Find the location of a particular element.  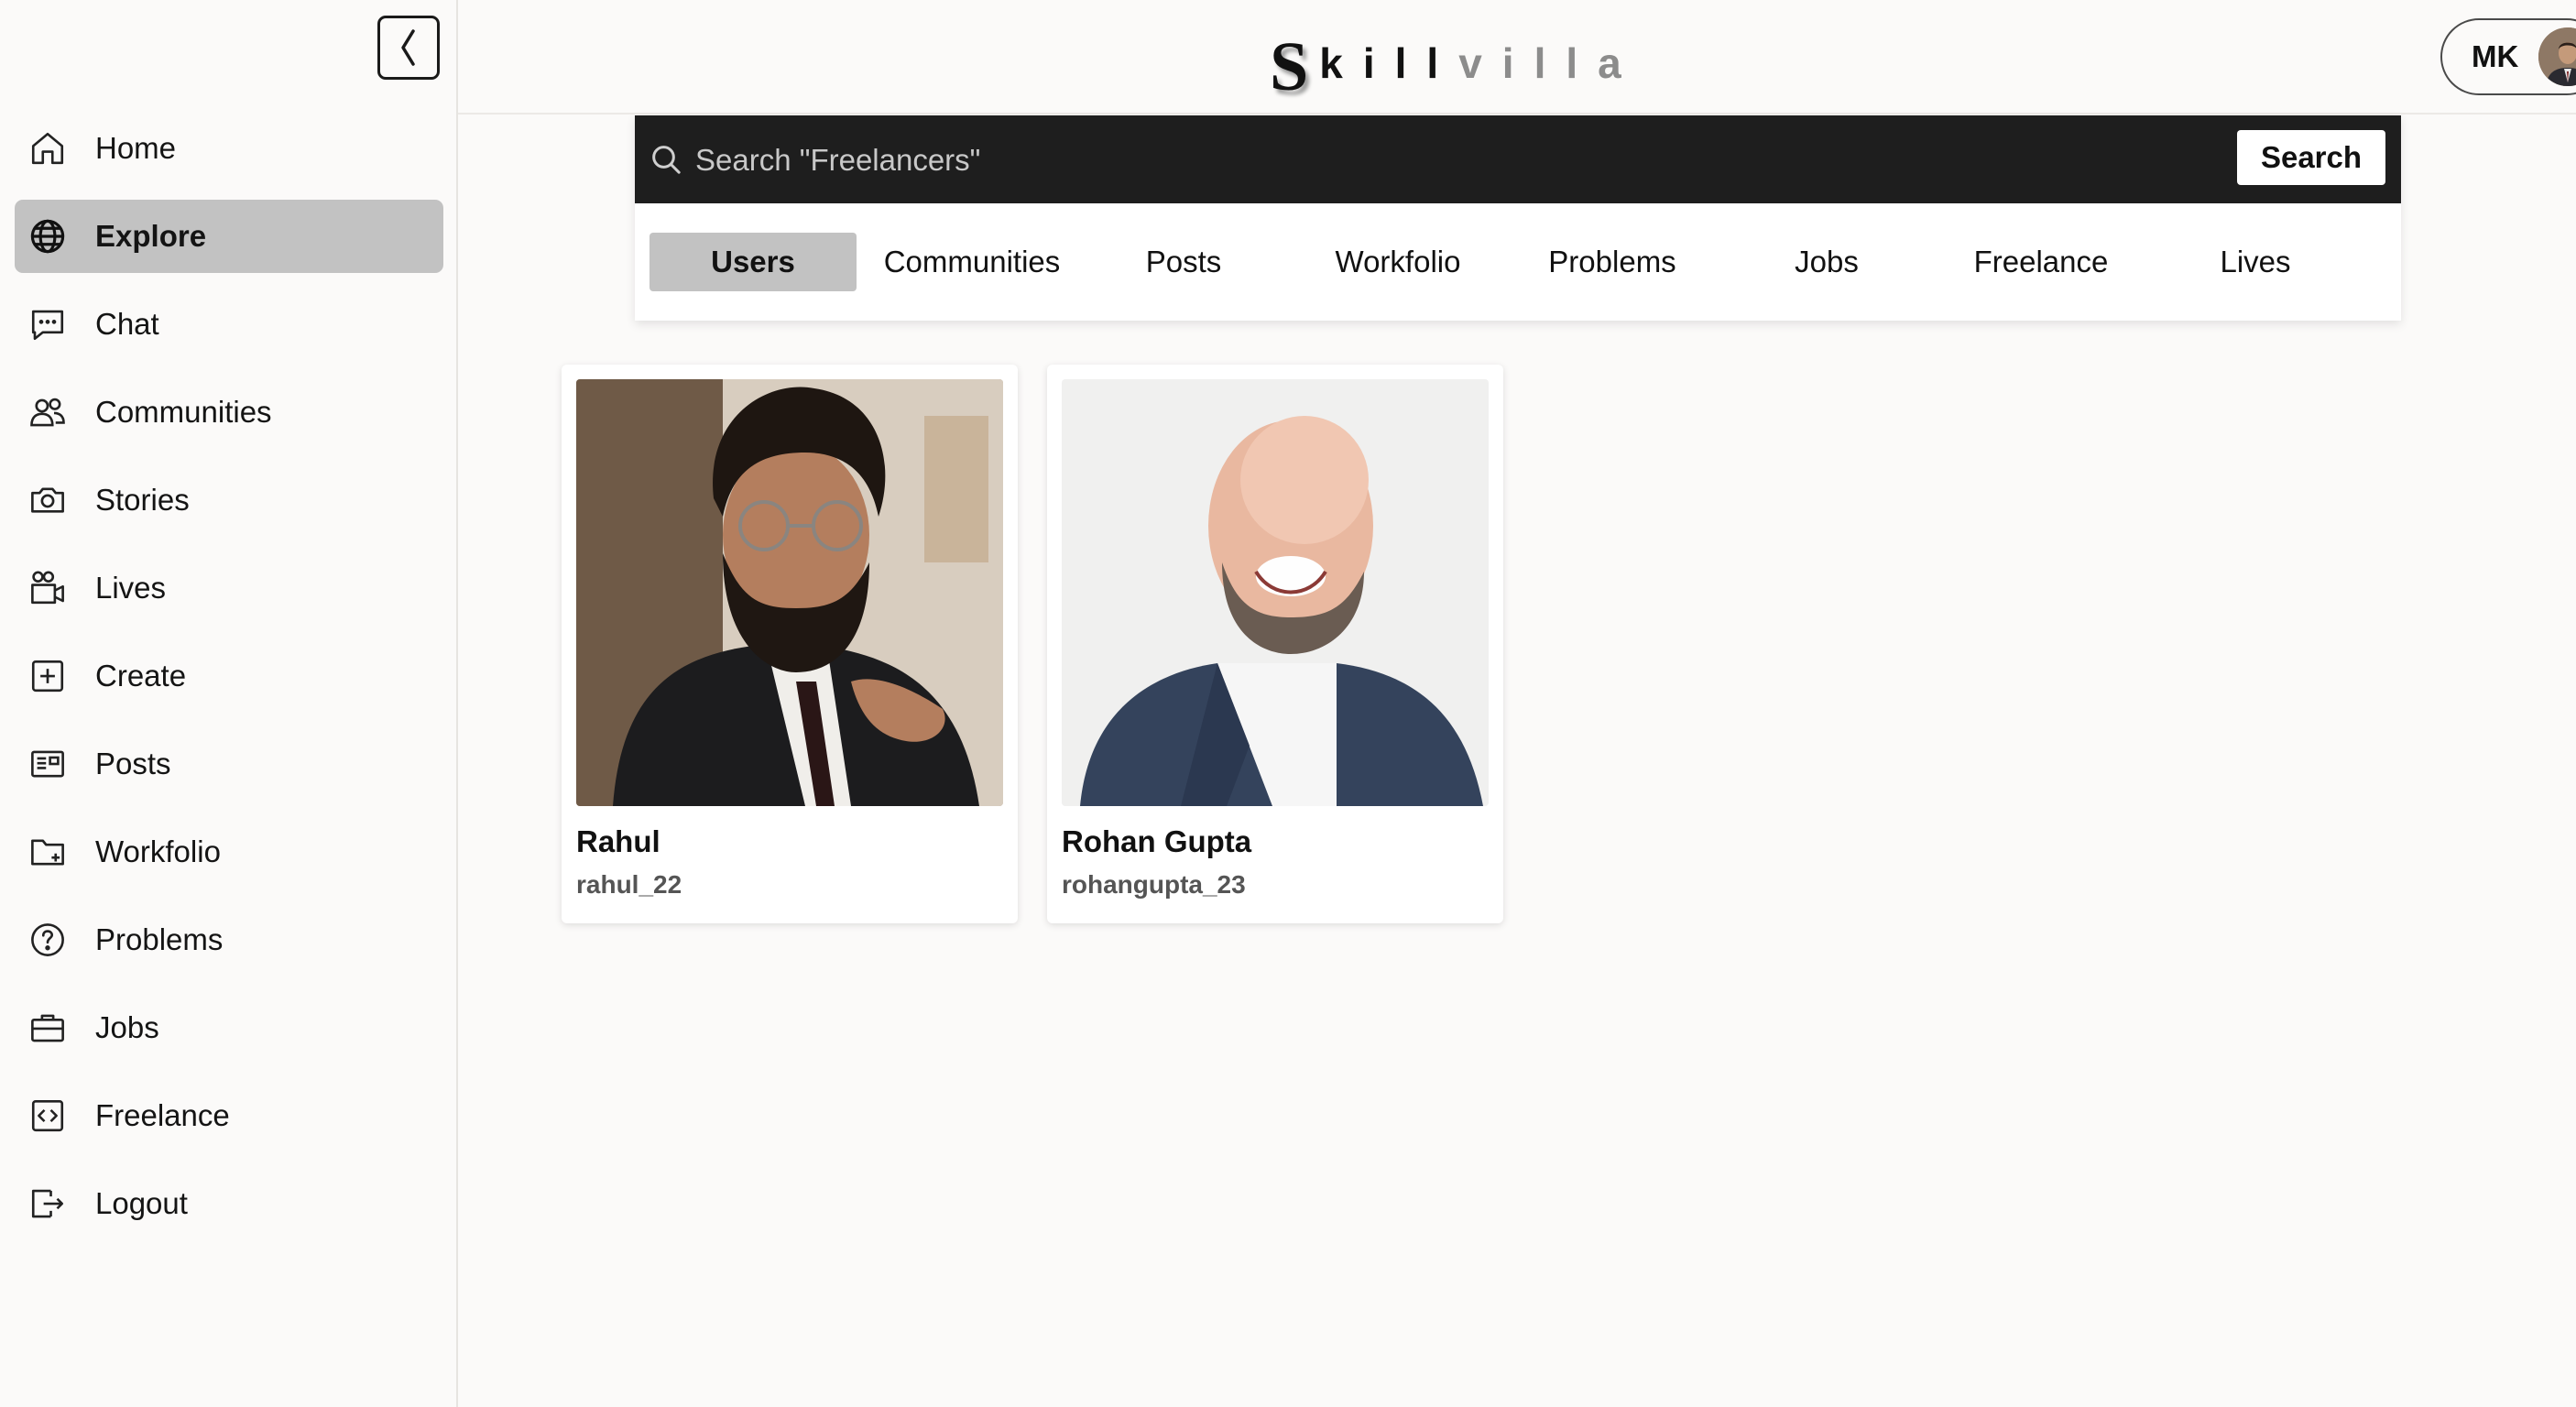

sidebar-item-stories: Stories is located at coordinates (229, 501).